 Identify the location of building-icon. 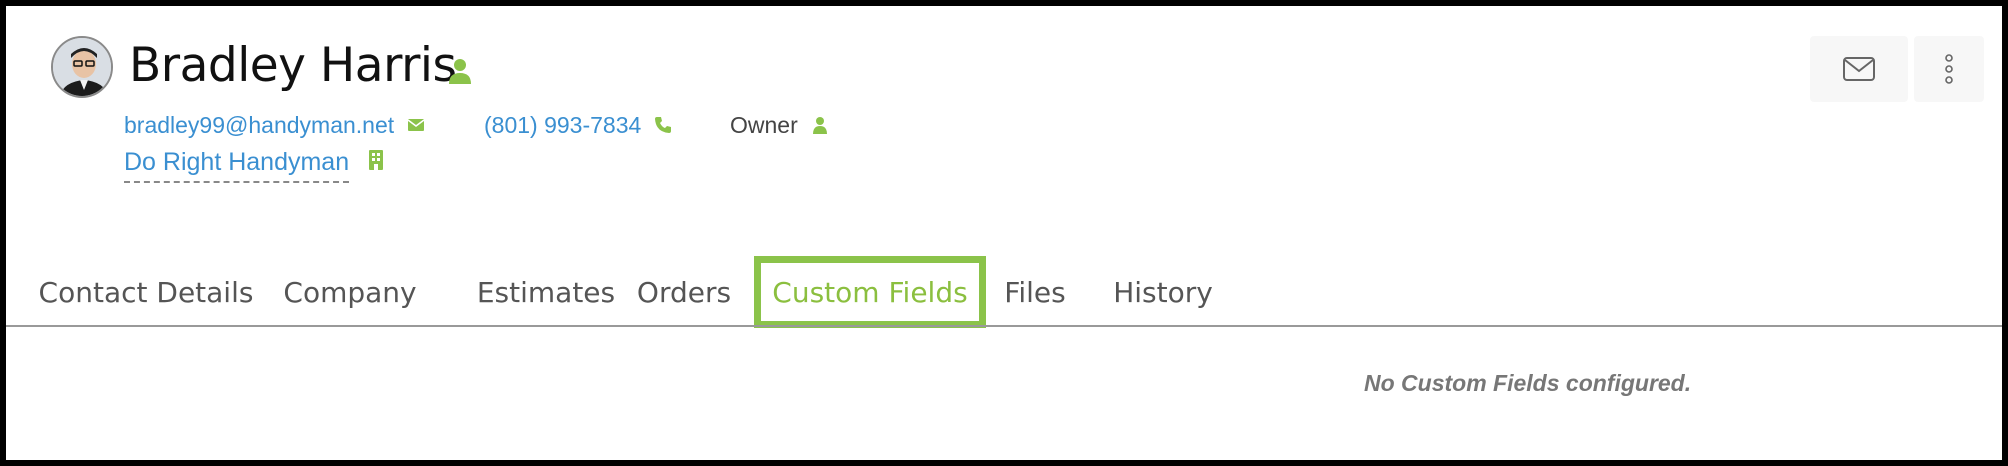
(376, 160).